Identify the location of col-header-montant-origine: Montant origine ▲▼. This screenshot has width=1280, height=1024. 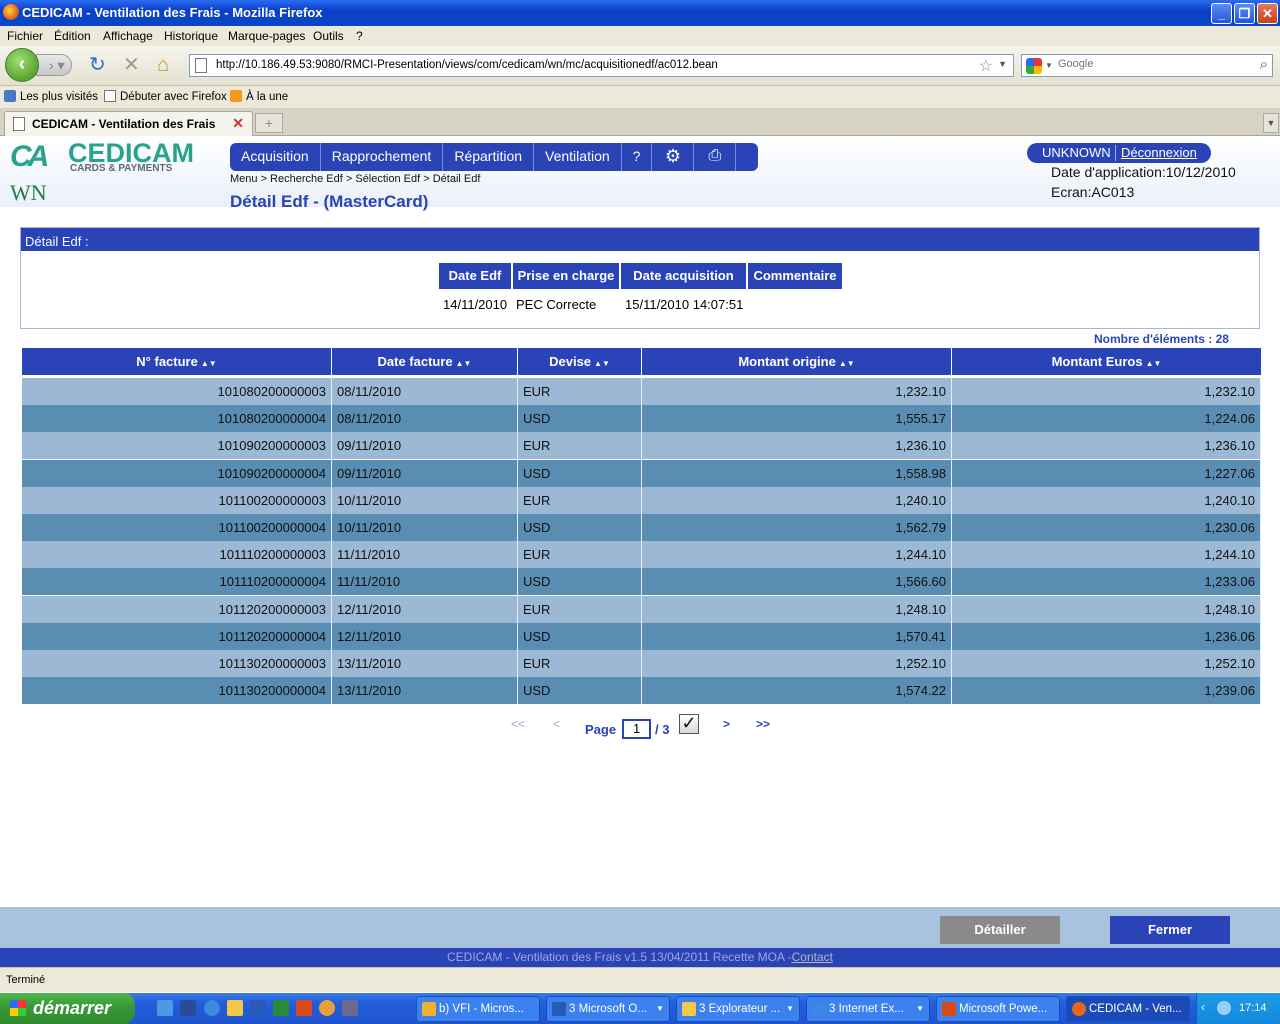
(796, 361).